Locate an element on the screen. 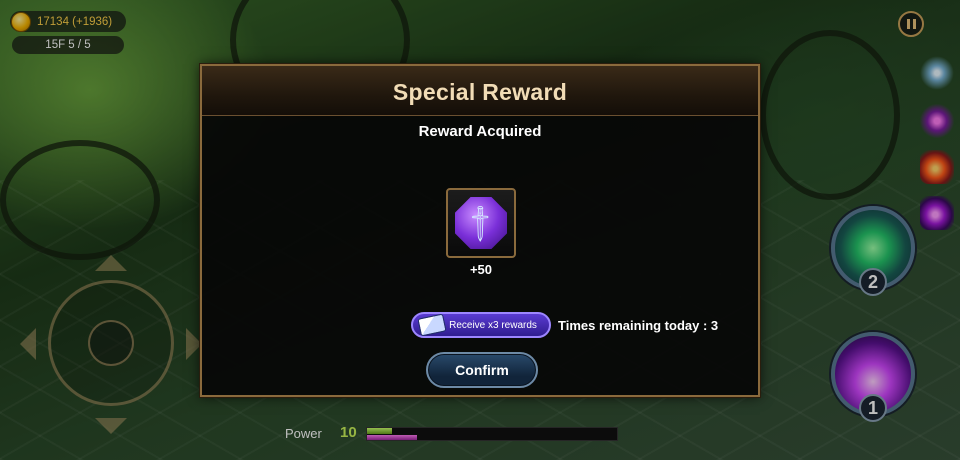  sword-gem-icon: 🗡 is located at coordinates (481, 223).